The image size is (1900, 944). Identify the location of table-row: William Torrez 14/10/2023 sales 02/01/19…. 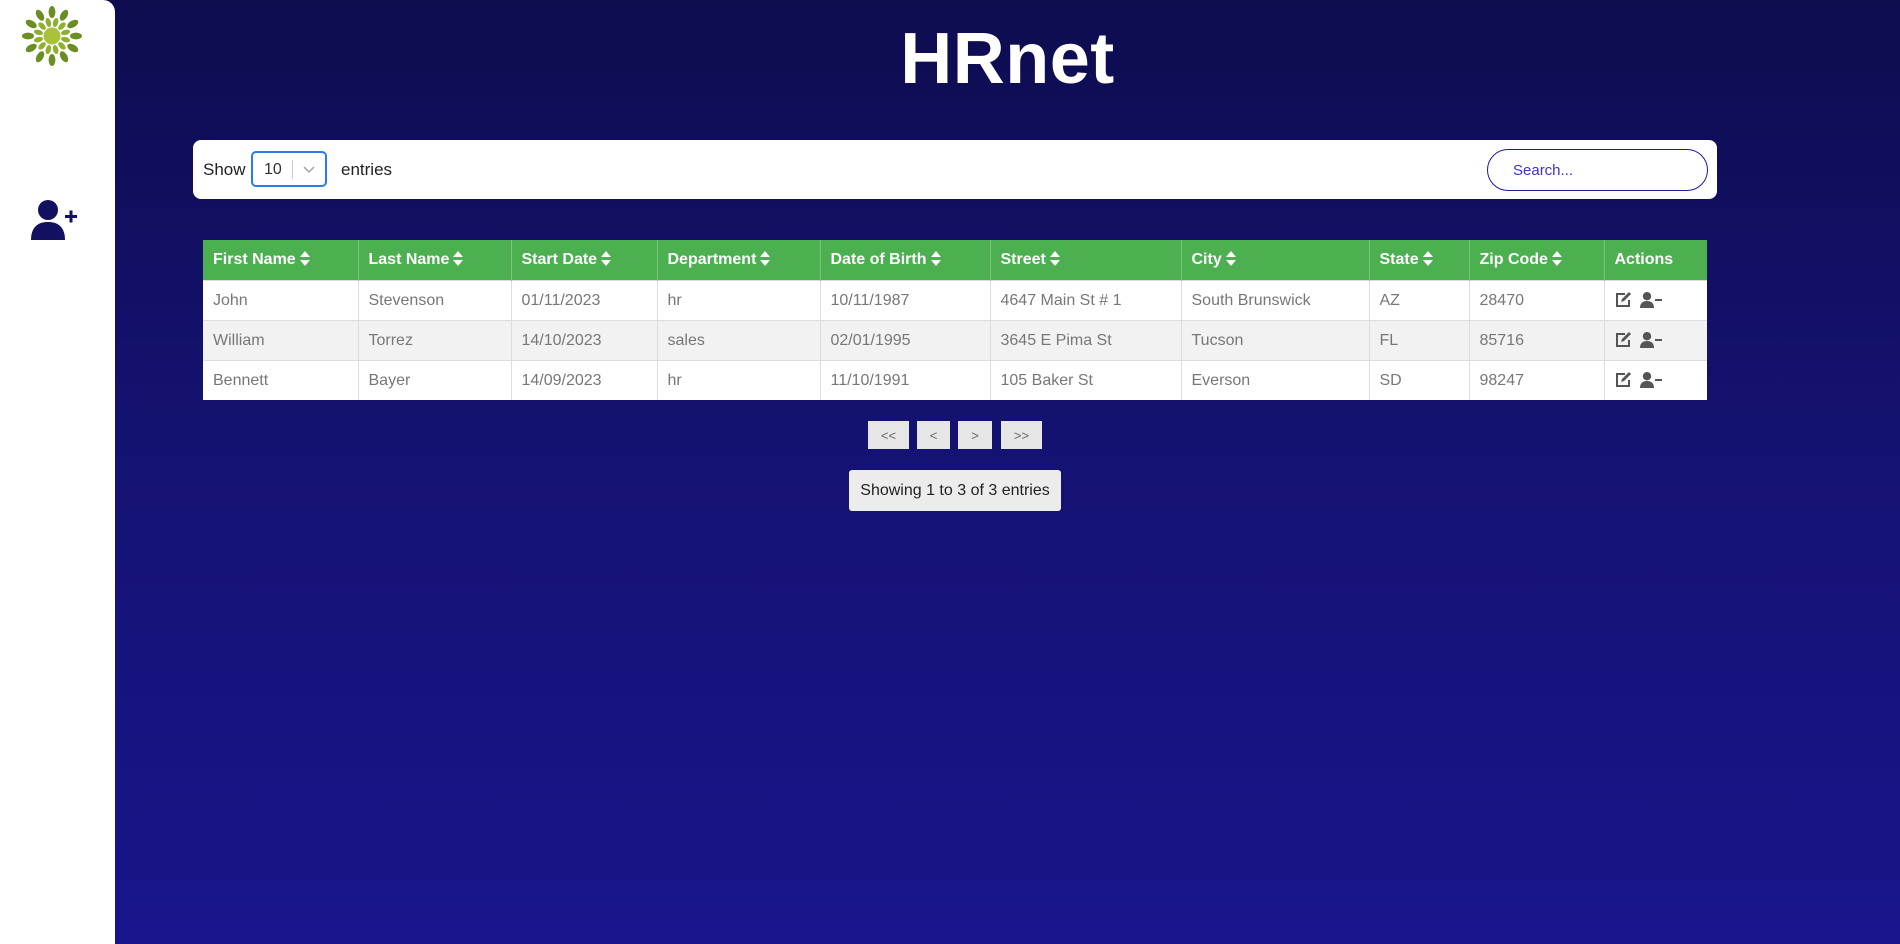
(955, 340).